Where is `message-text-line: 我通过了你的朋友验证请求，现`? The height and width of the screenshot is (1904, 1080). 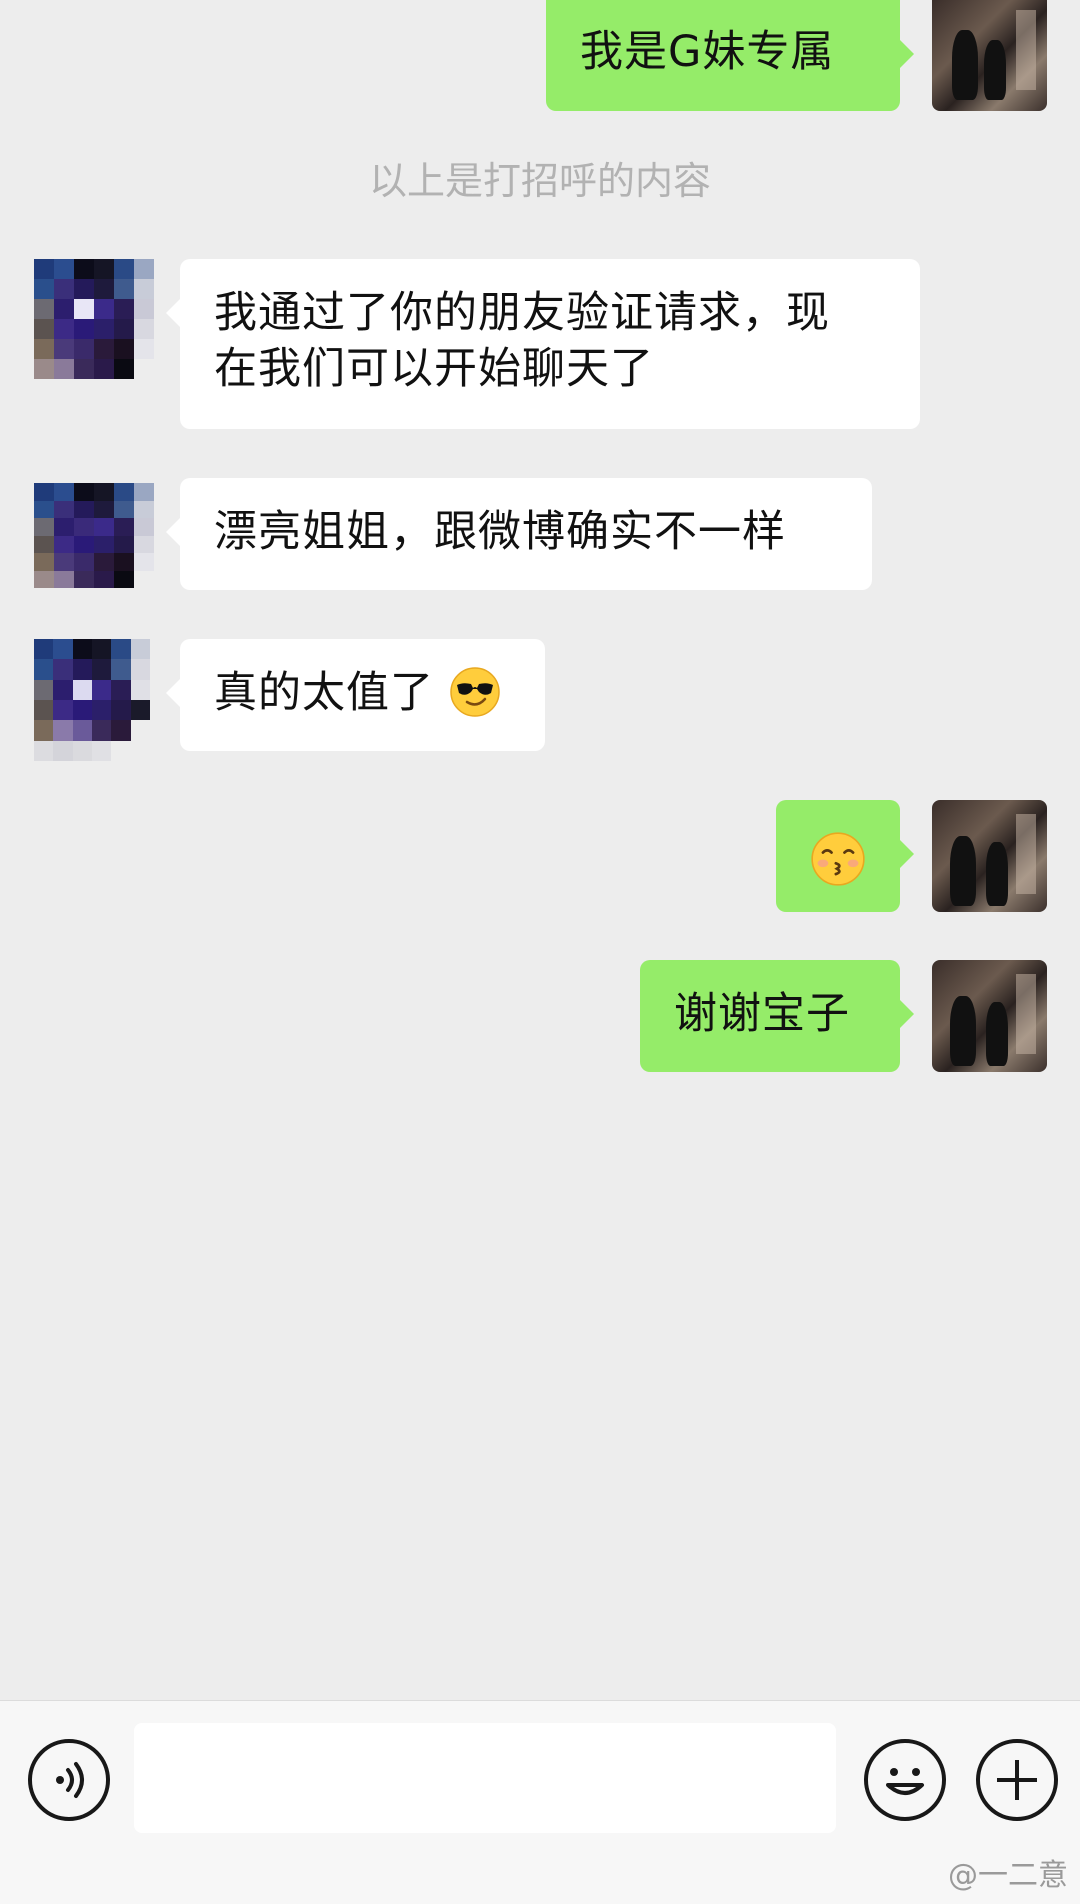
message-text-line: 我通过了你的朋友验证请求，现 is located at coordinates (522, 313).